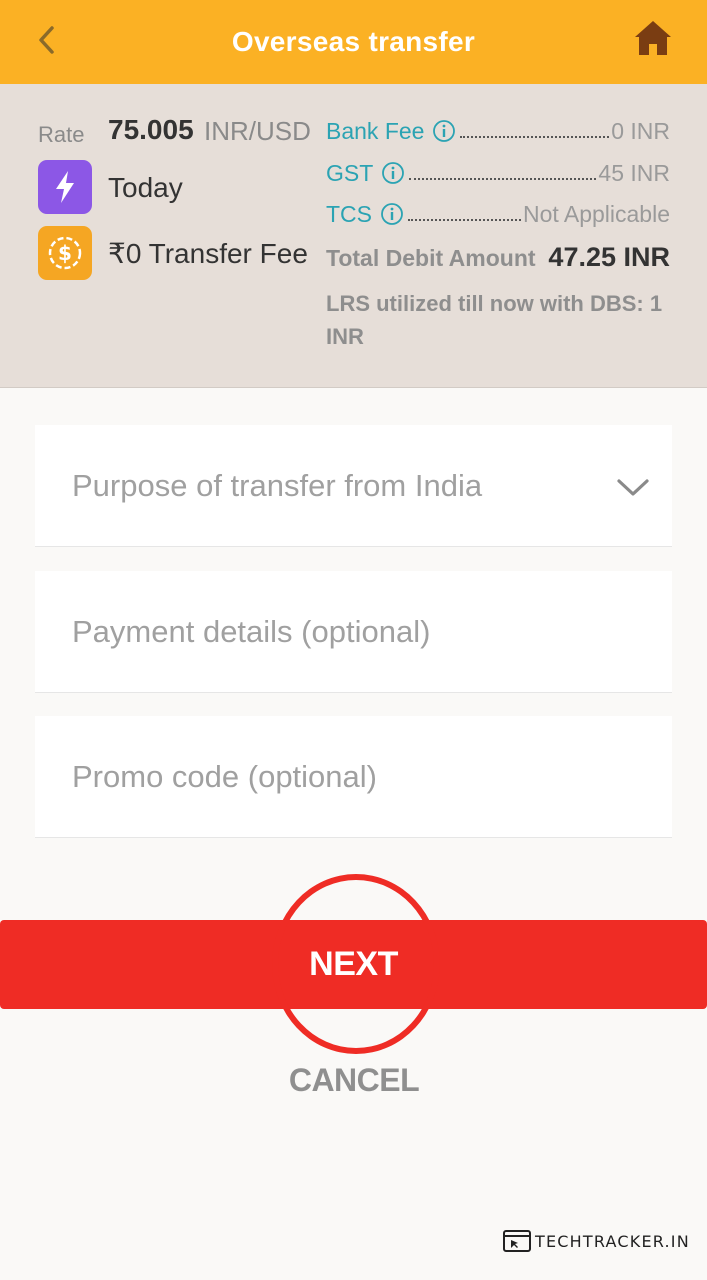 Image resolution: width=707 pixels, height=1280 pixels. What do you see at coordinates (612, 1241) in the screenshot?
I see `watermark-text: TECHTRACKER.IN` at bounding box center [612, 1241].